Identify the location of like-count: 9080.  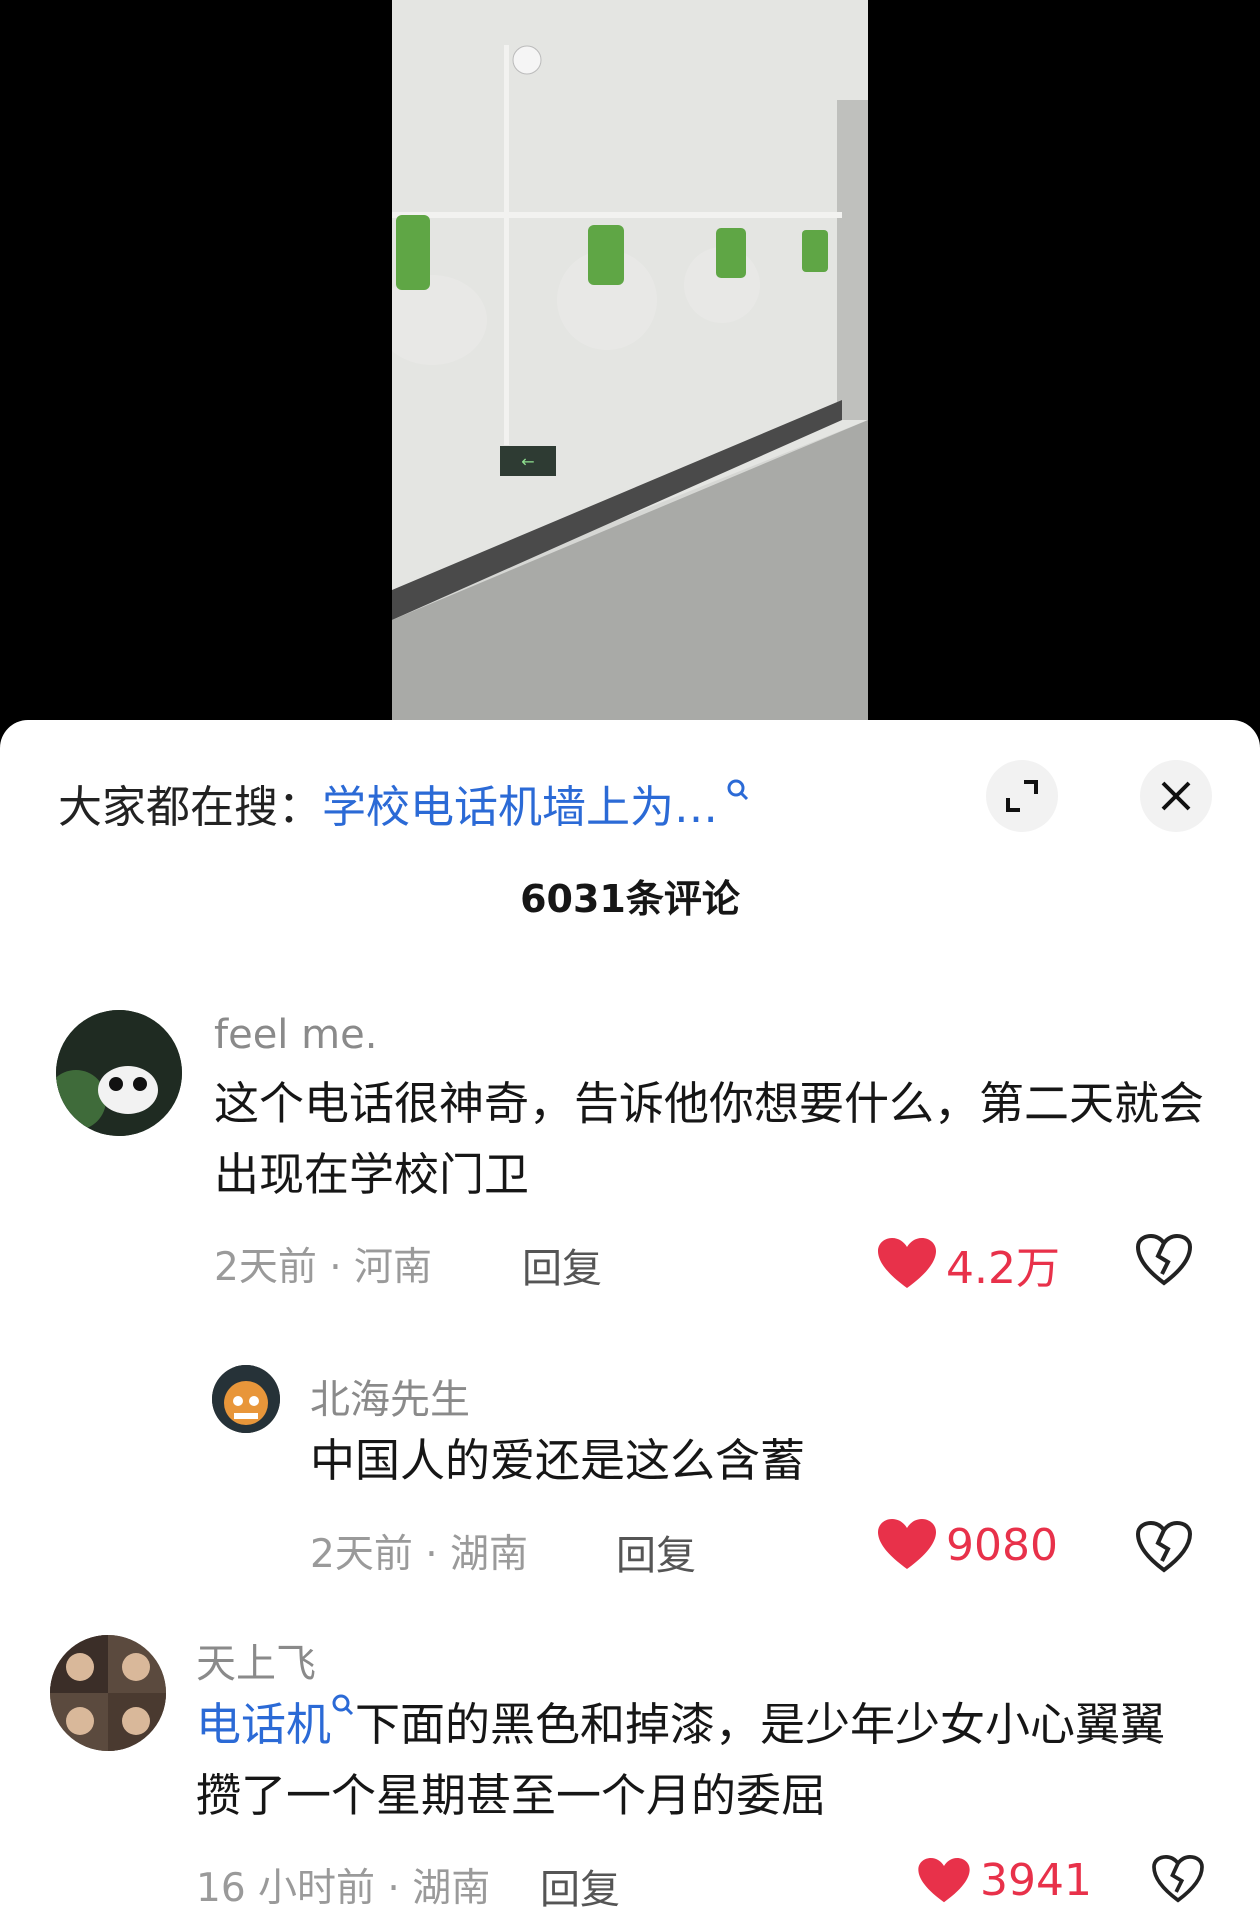
(1002, 1545).